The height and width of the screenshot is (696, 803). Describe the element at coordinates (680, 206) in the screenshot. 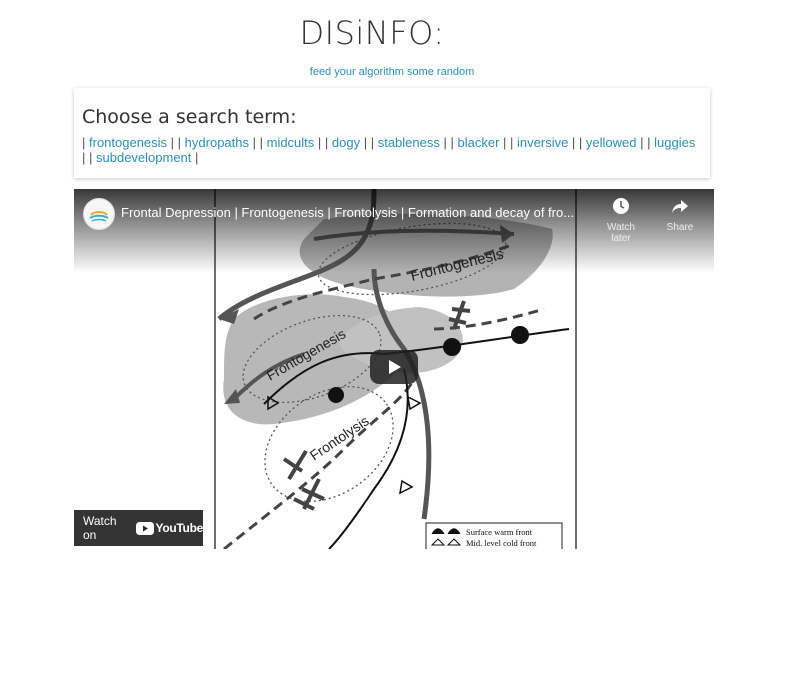

I see `share-icon` at that location.